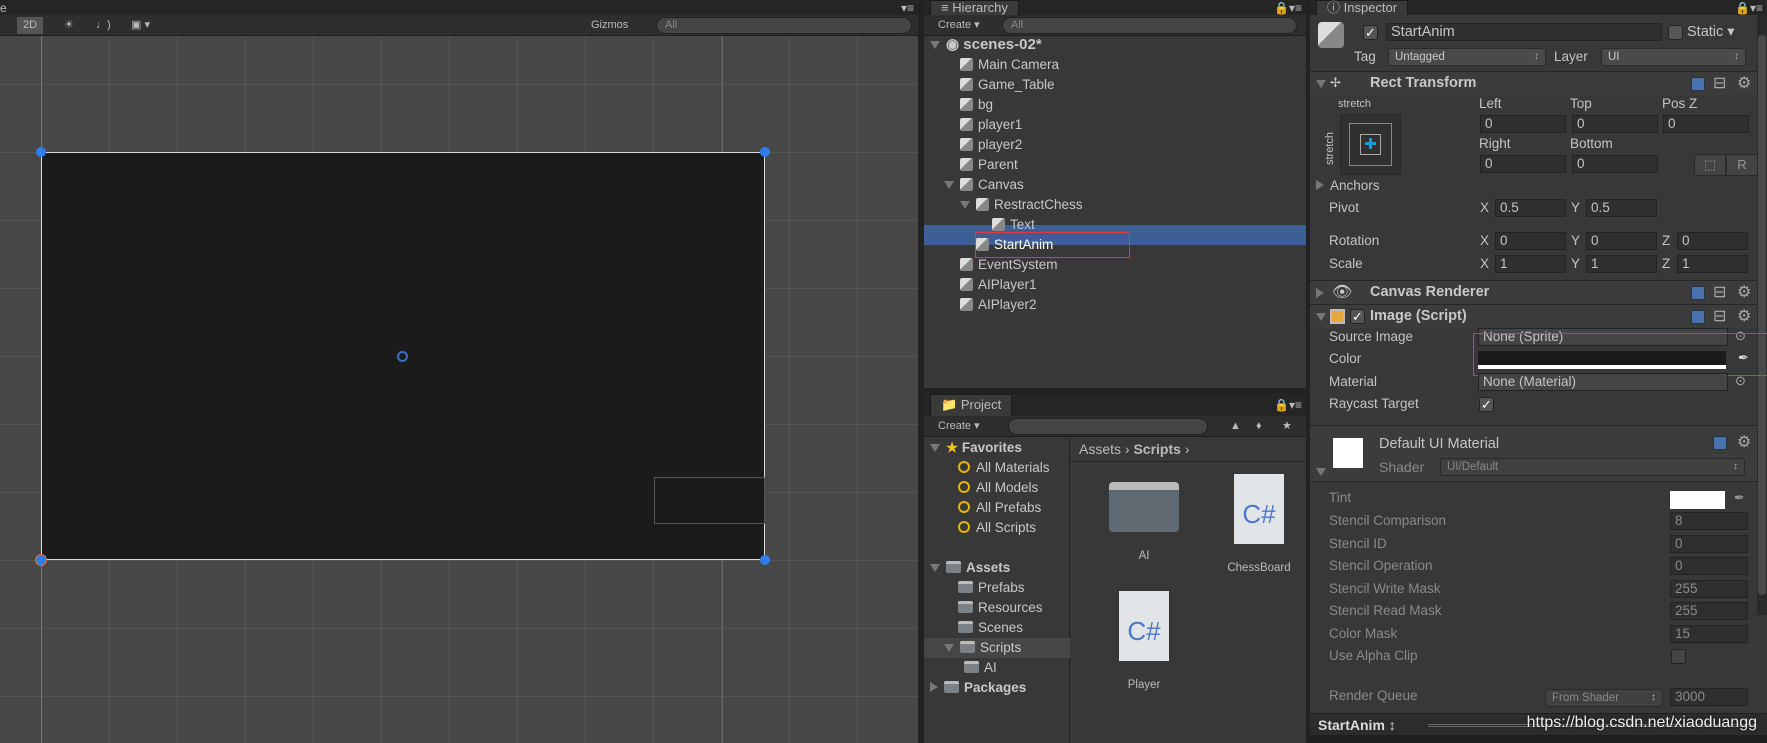  What do you see at coordinates (1009, 65) in the screenshot?
I see `hierarchy-item: Main Camera` at bounding box center [1009, 65].